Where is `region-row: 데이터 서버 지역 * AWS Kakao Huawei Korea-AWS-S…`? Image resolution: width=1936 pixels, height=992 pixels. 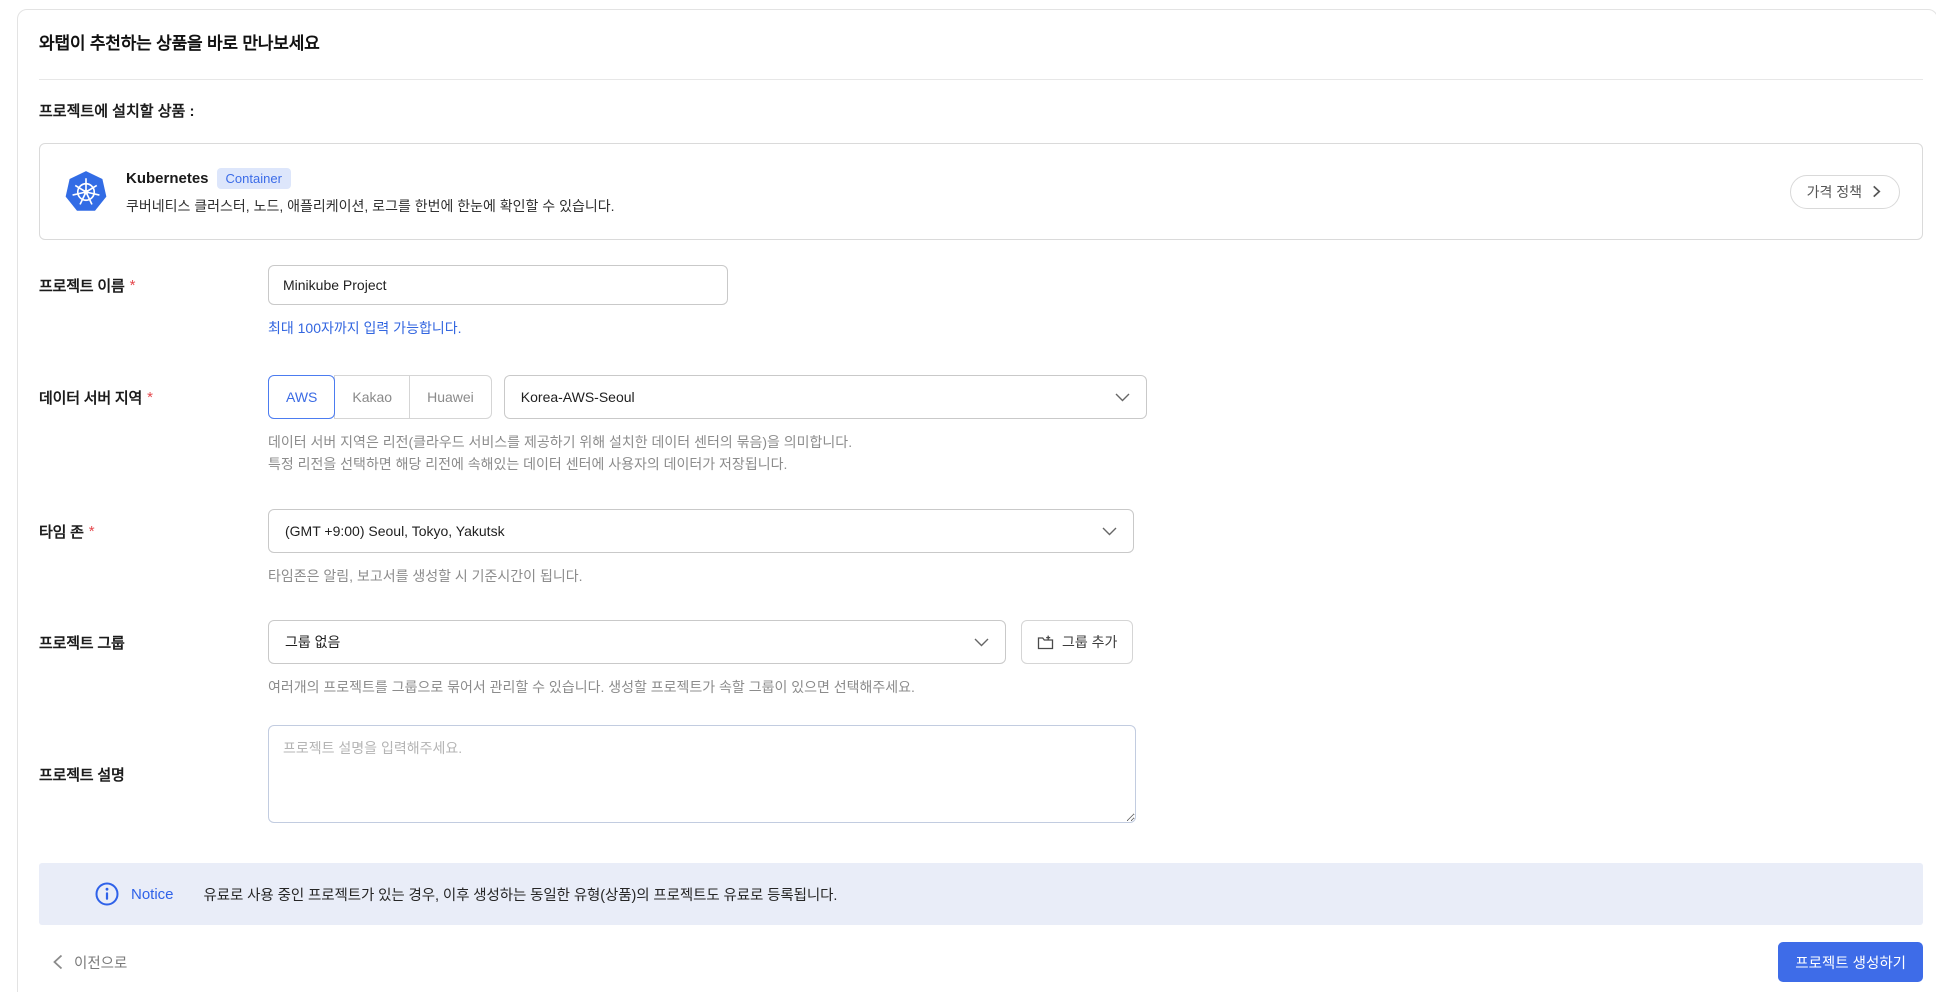
region-row: 데이터 서버 지역 * AWS Kakao Huawei Korea-AWS-S… is located at coordinates (981, 425).